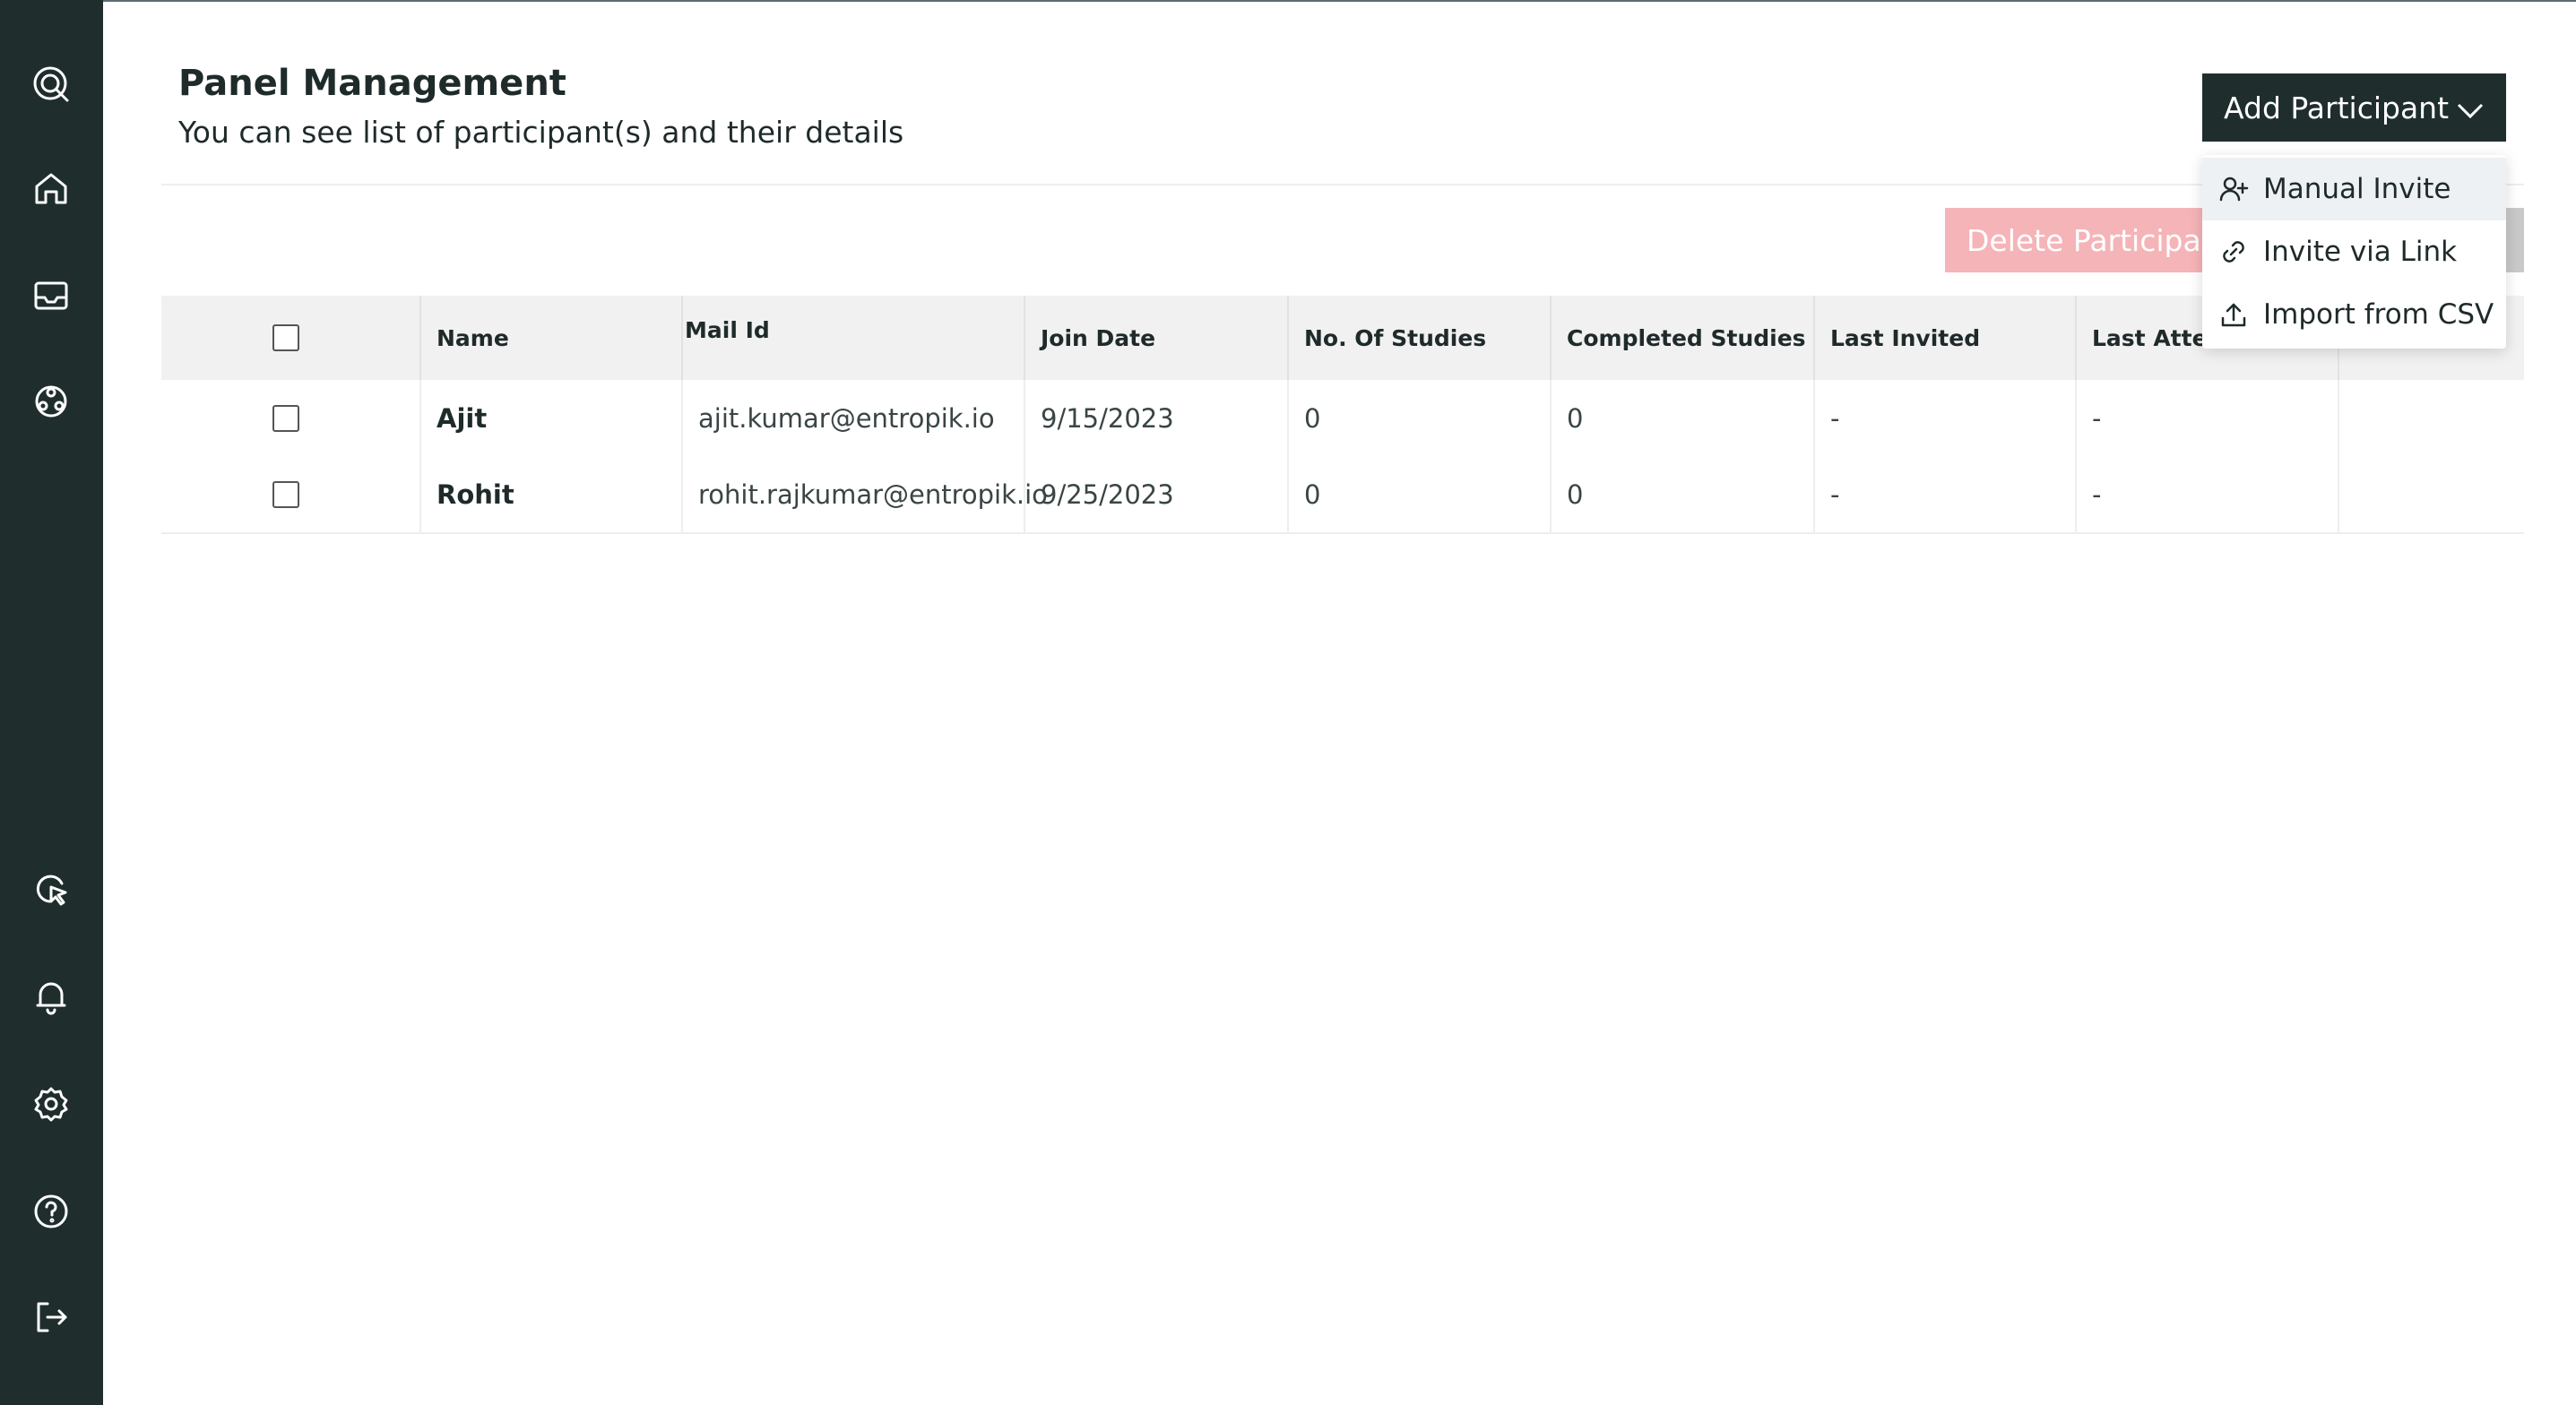  I want to click on delete-participant-label: Delete Participant, so click(2099, 240).